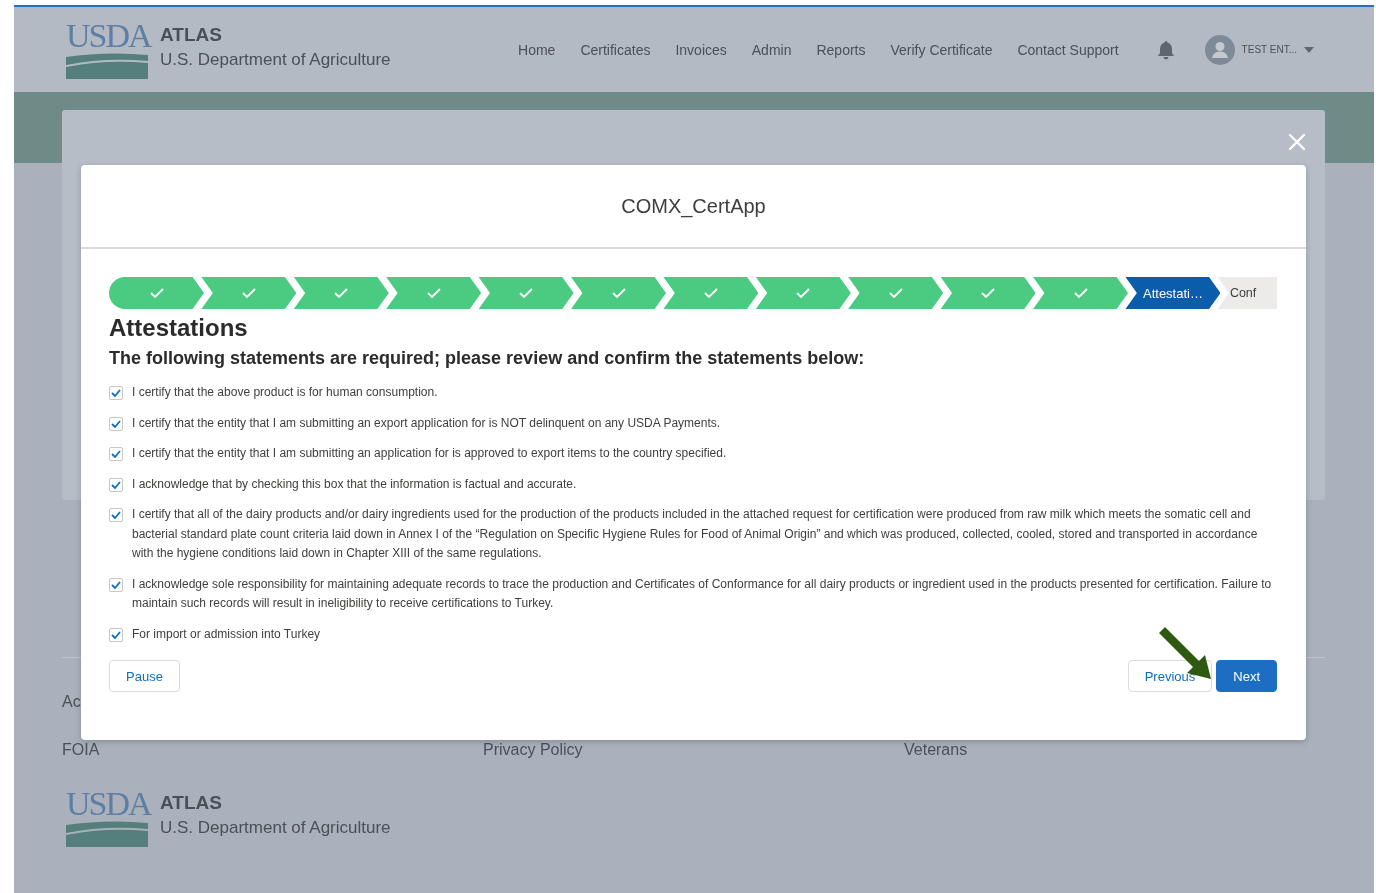 This screenshot has width=1376, height=893. What do you see at coordinates (144, 676) in the screenshot?
I see `pause-button: Pause` at bounding box center [144, 676].